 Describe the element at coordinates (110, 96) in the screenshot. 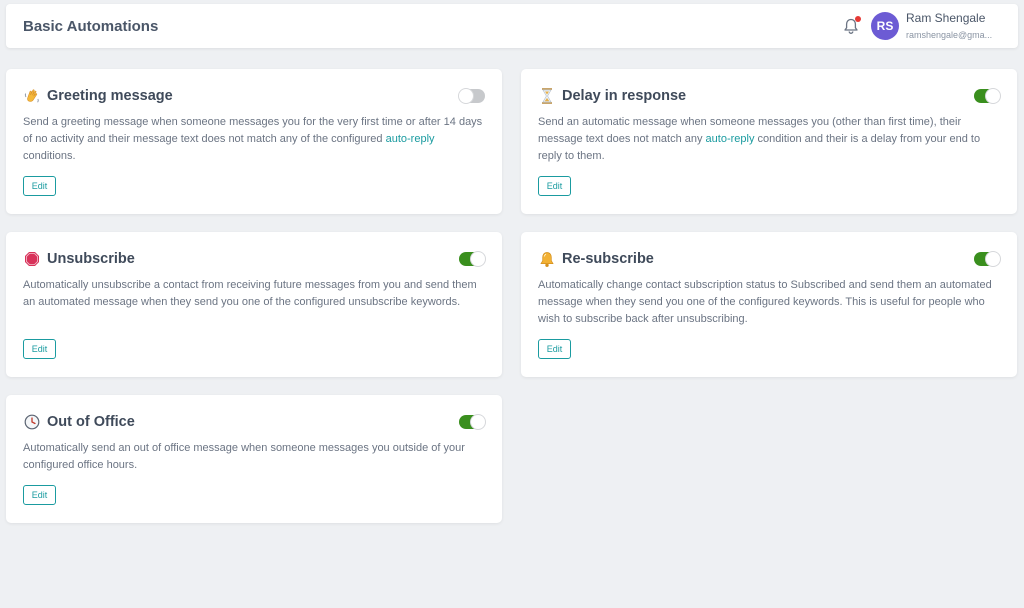

I see `card-title: Greeting message` at that location.